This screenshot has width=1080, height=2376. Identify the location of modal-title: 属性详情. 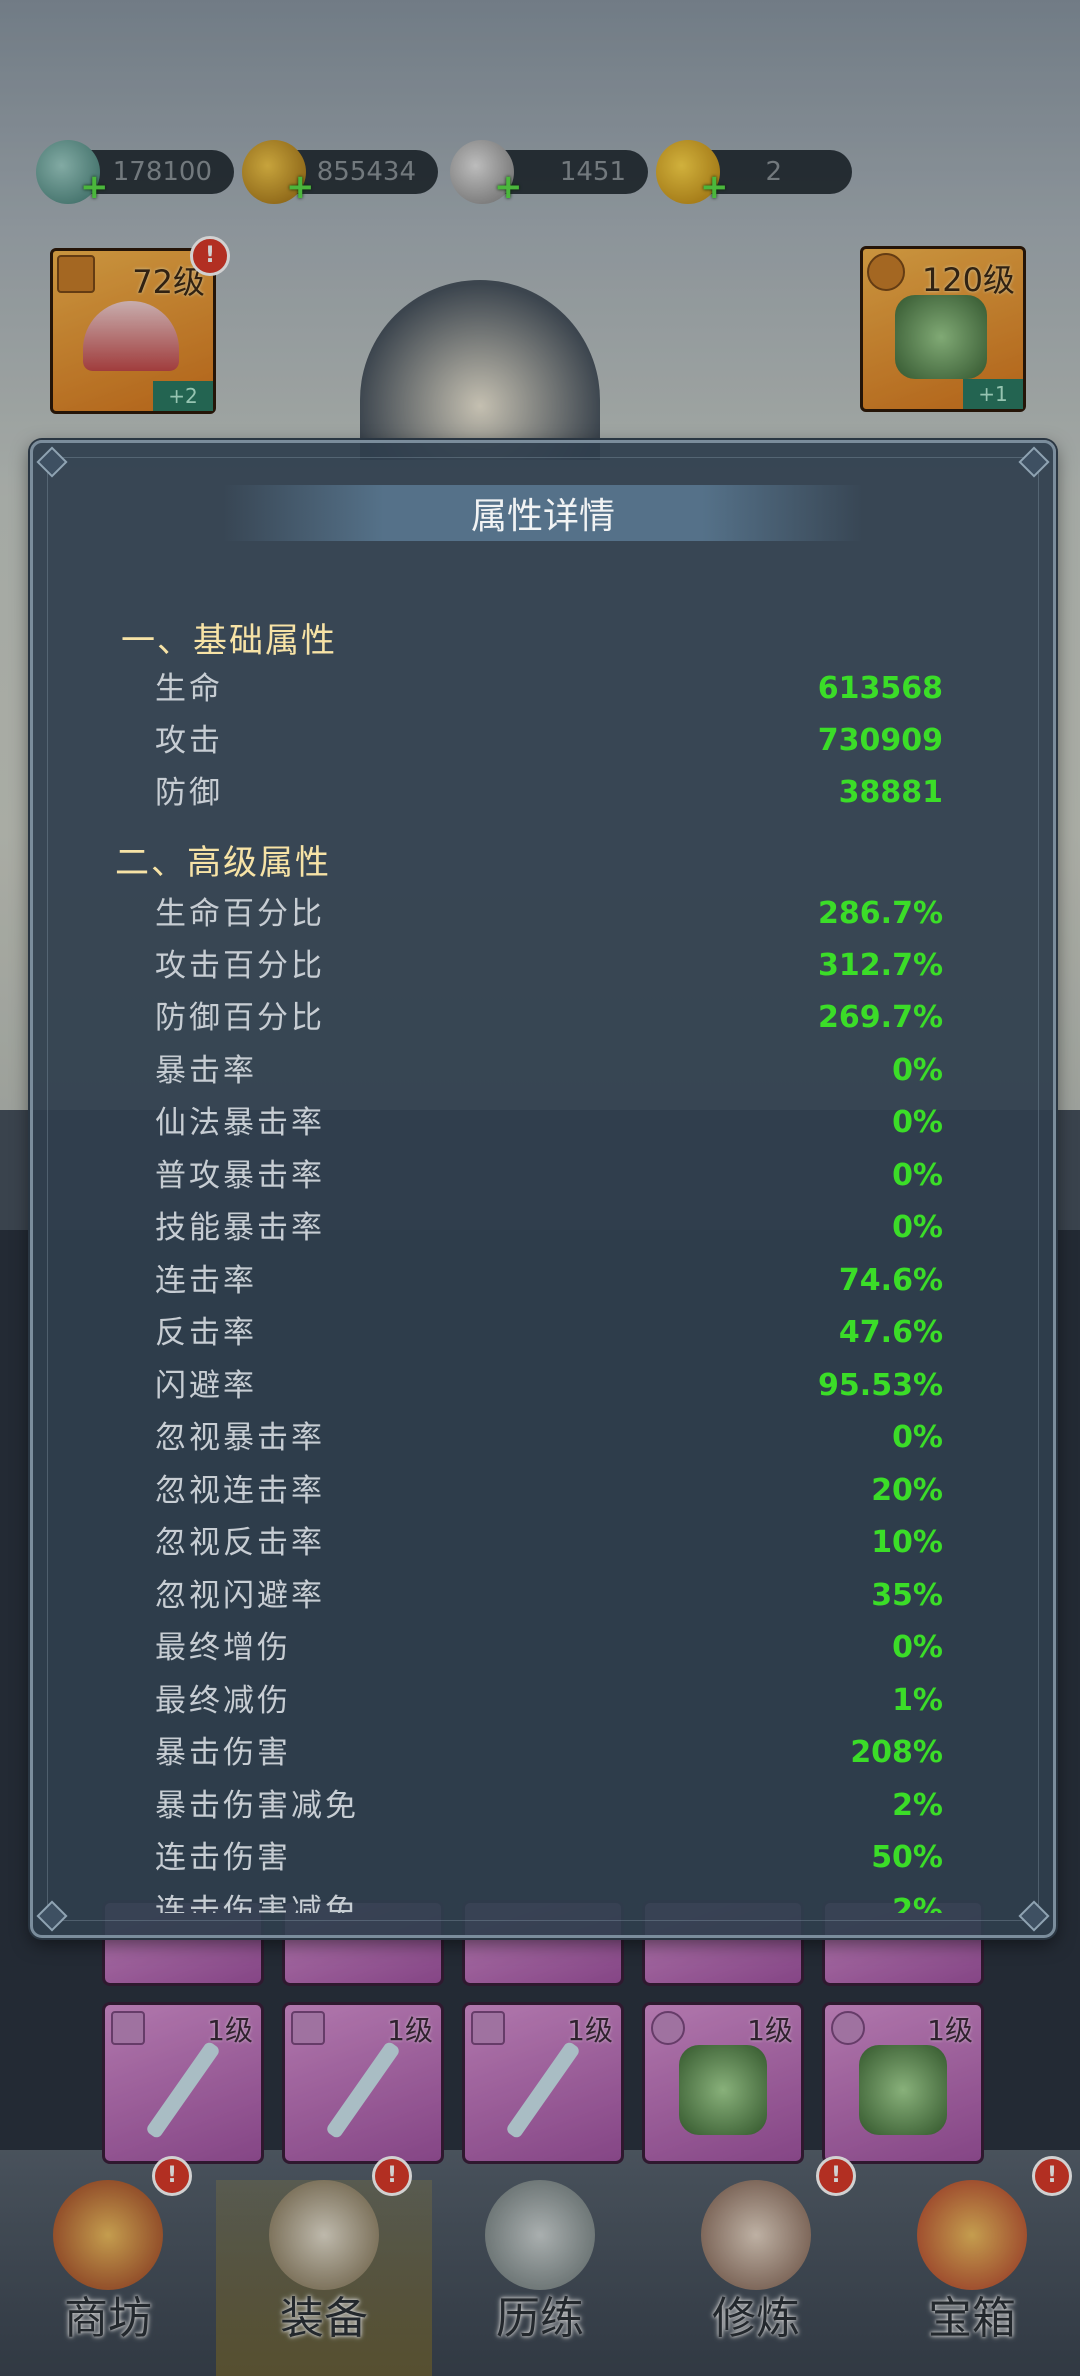
(542, 516).